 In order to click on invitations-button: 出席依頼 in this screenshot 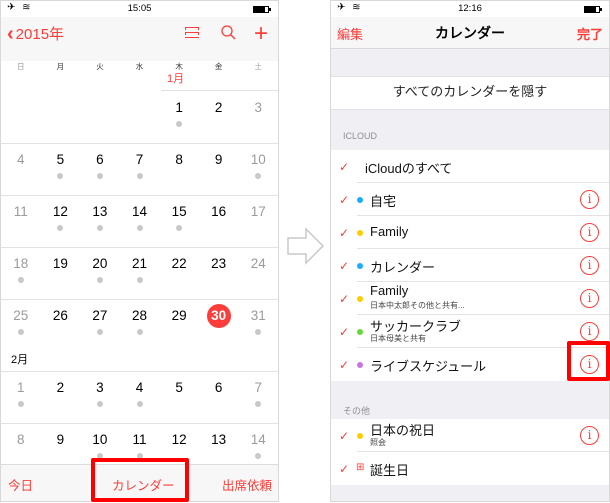, I will do `click(247, 484)`.